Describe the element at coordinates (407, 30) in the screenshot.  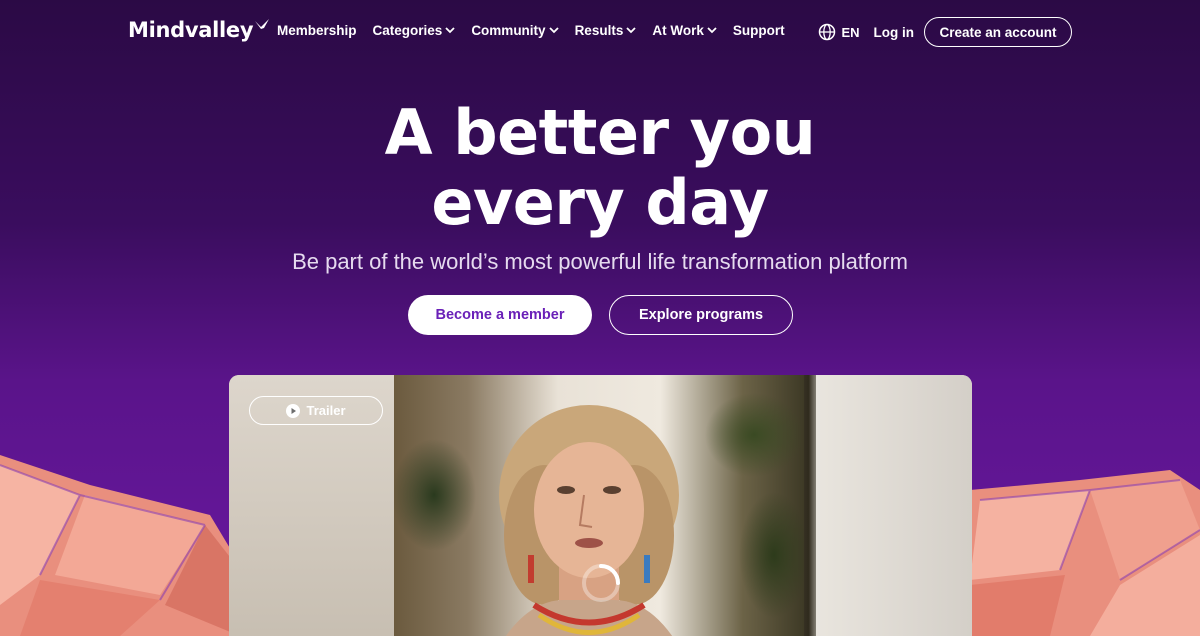
I see `nav-categories-label: Categories` at that location.